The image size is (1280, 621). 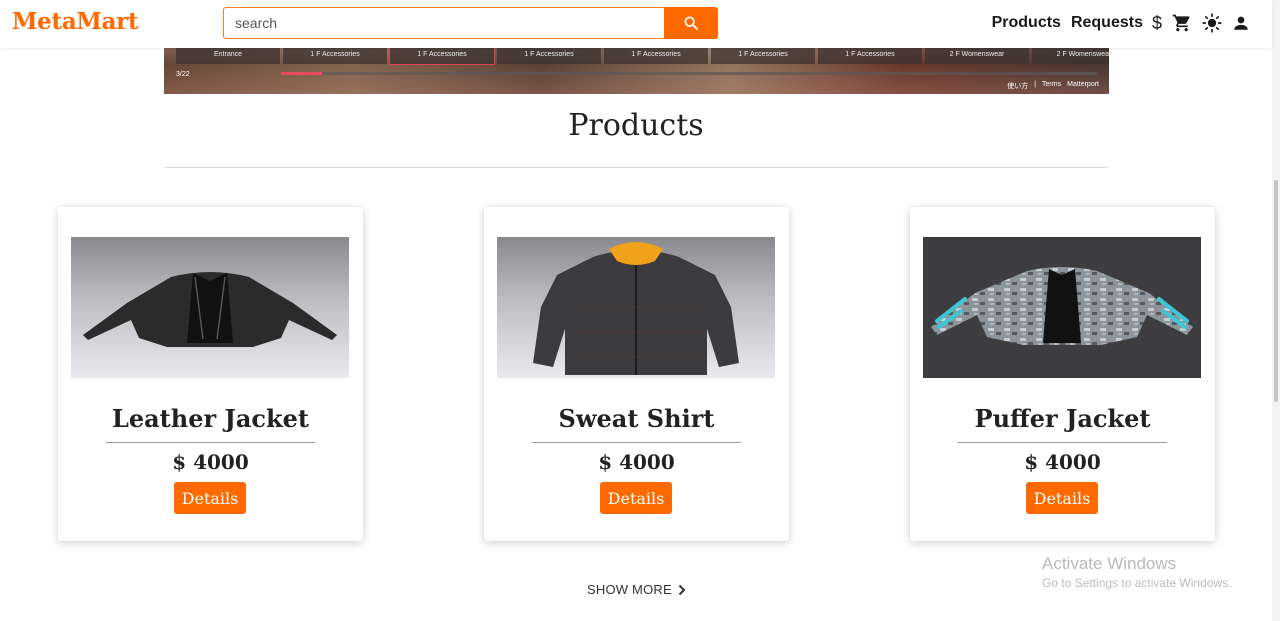 I want to click on user-icon, so click(x=1241, y=23).